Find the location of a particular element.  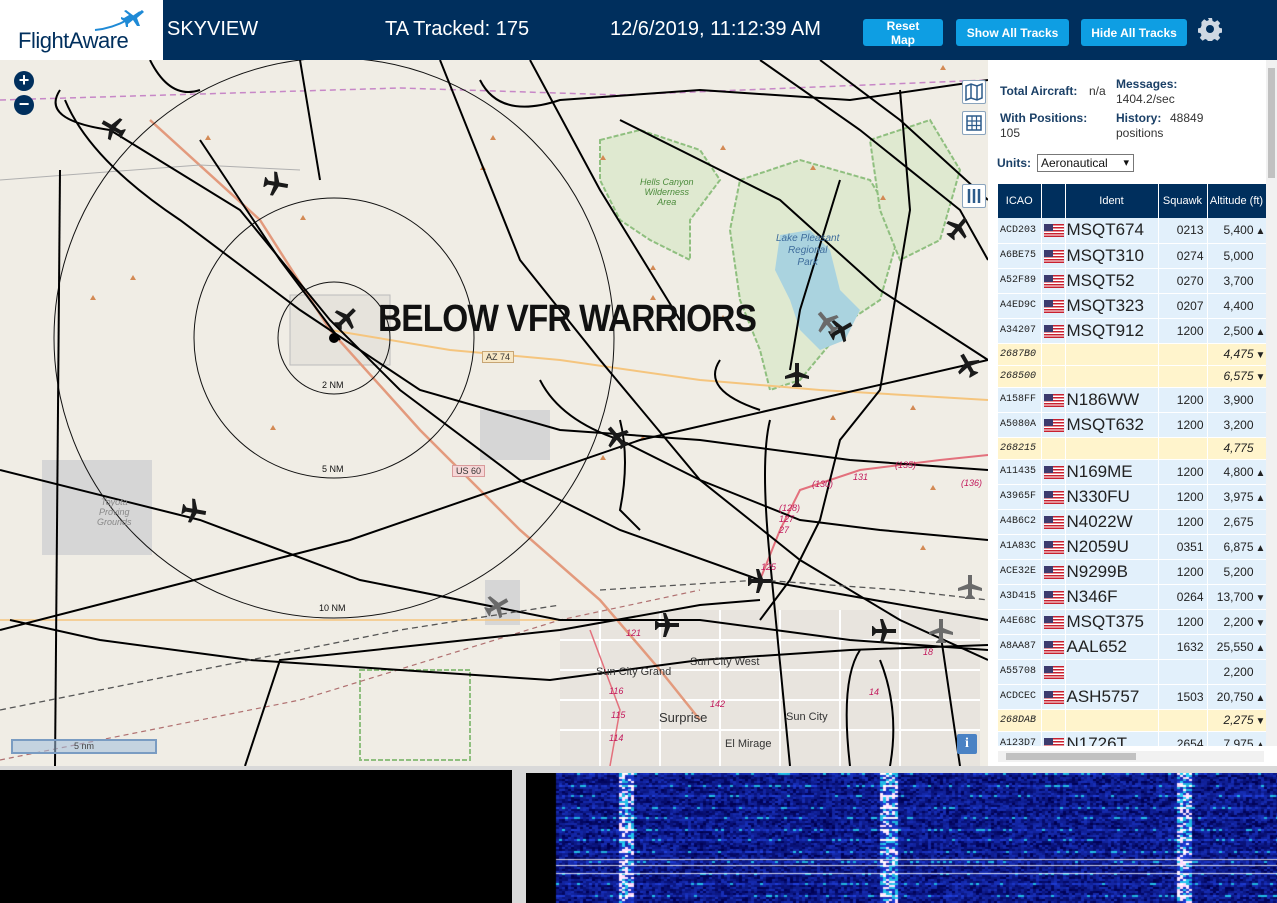

zoom-out-button: − is located at coordinates (24, 105).